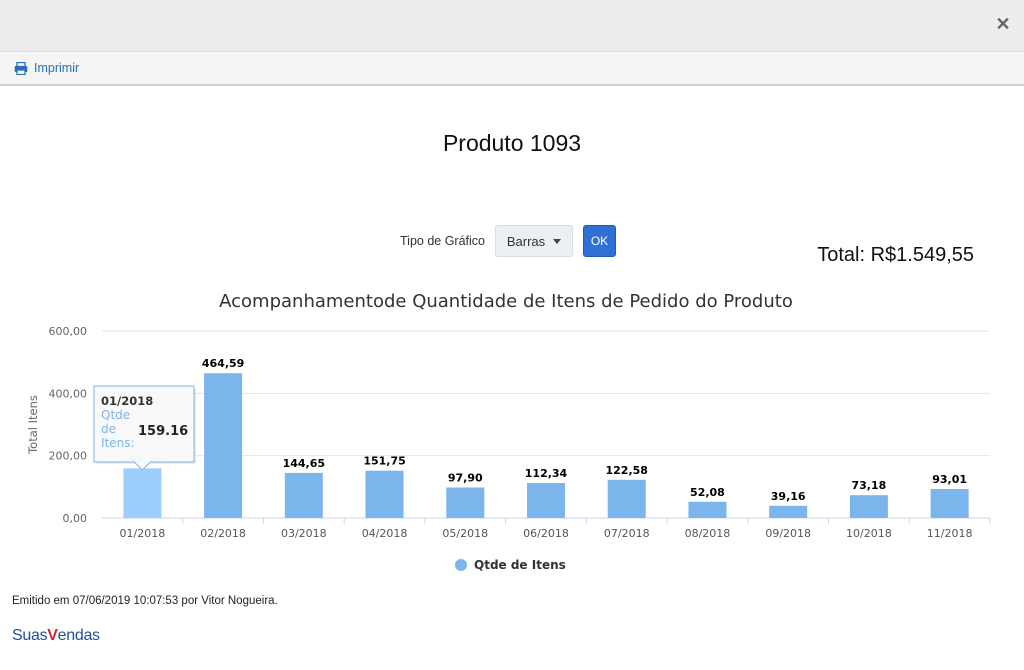 This screenshot has width=1024, height=670. Describe the element at coordinates (143, 533) in the screenshot. I see `x-tick-label: 01/2018` at that location.